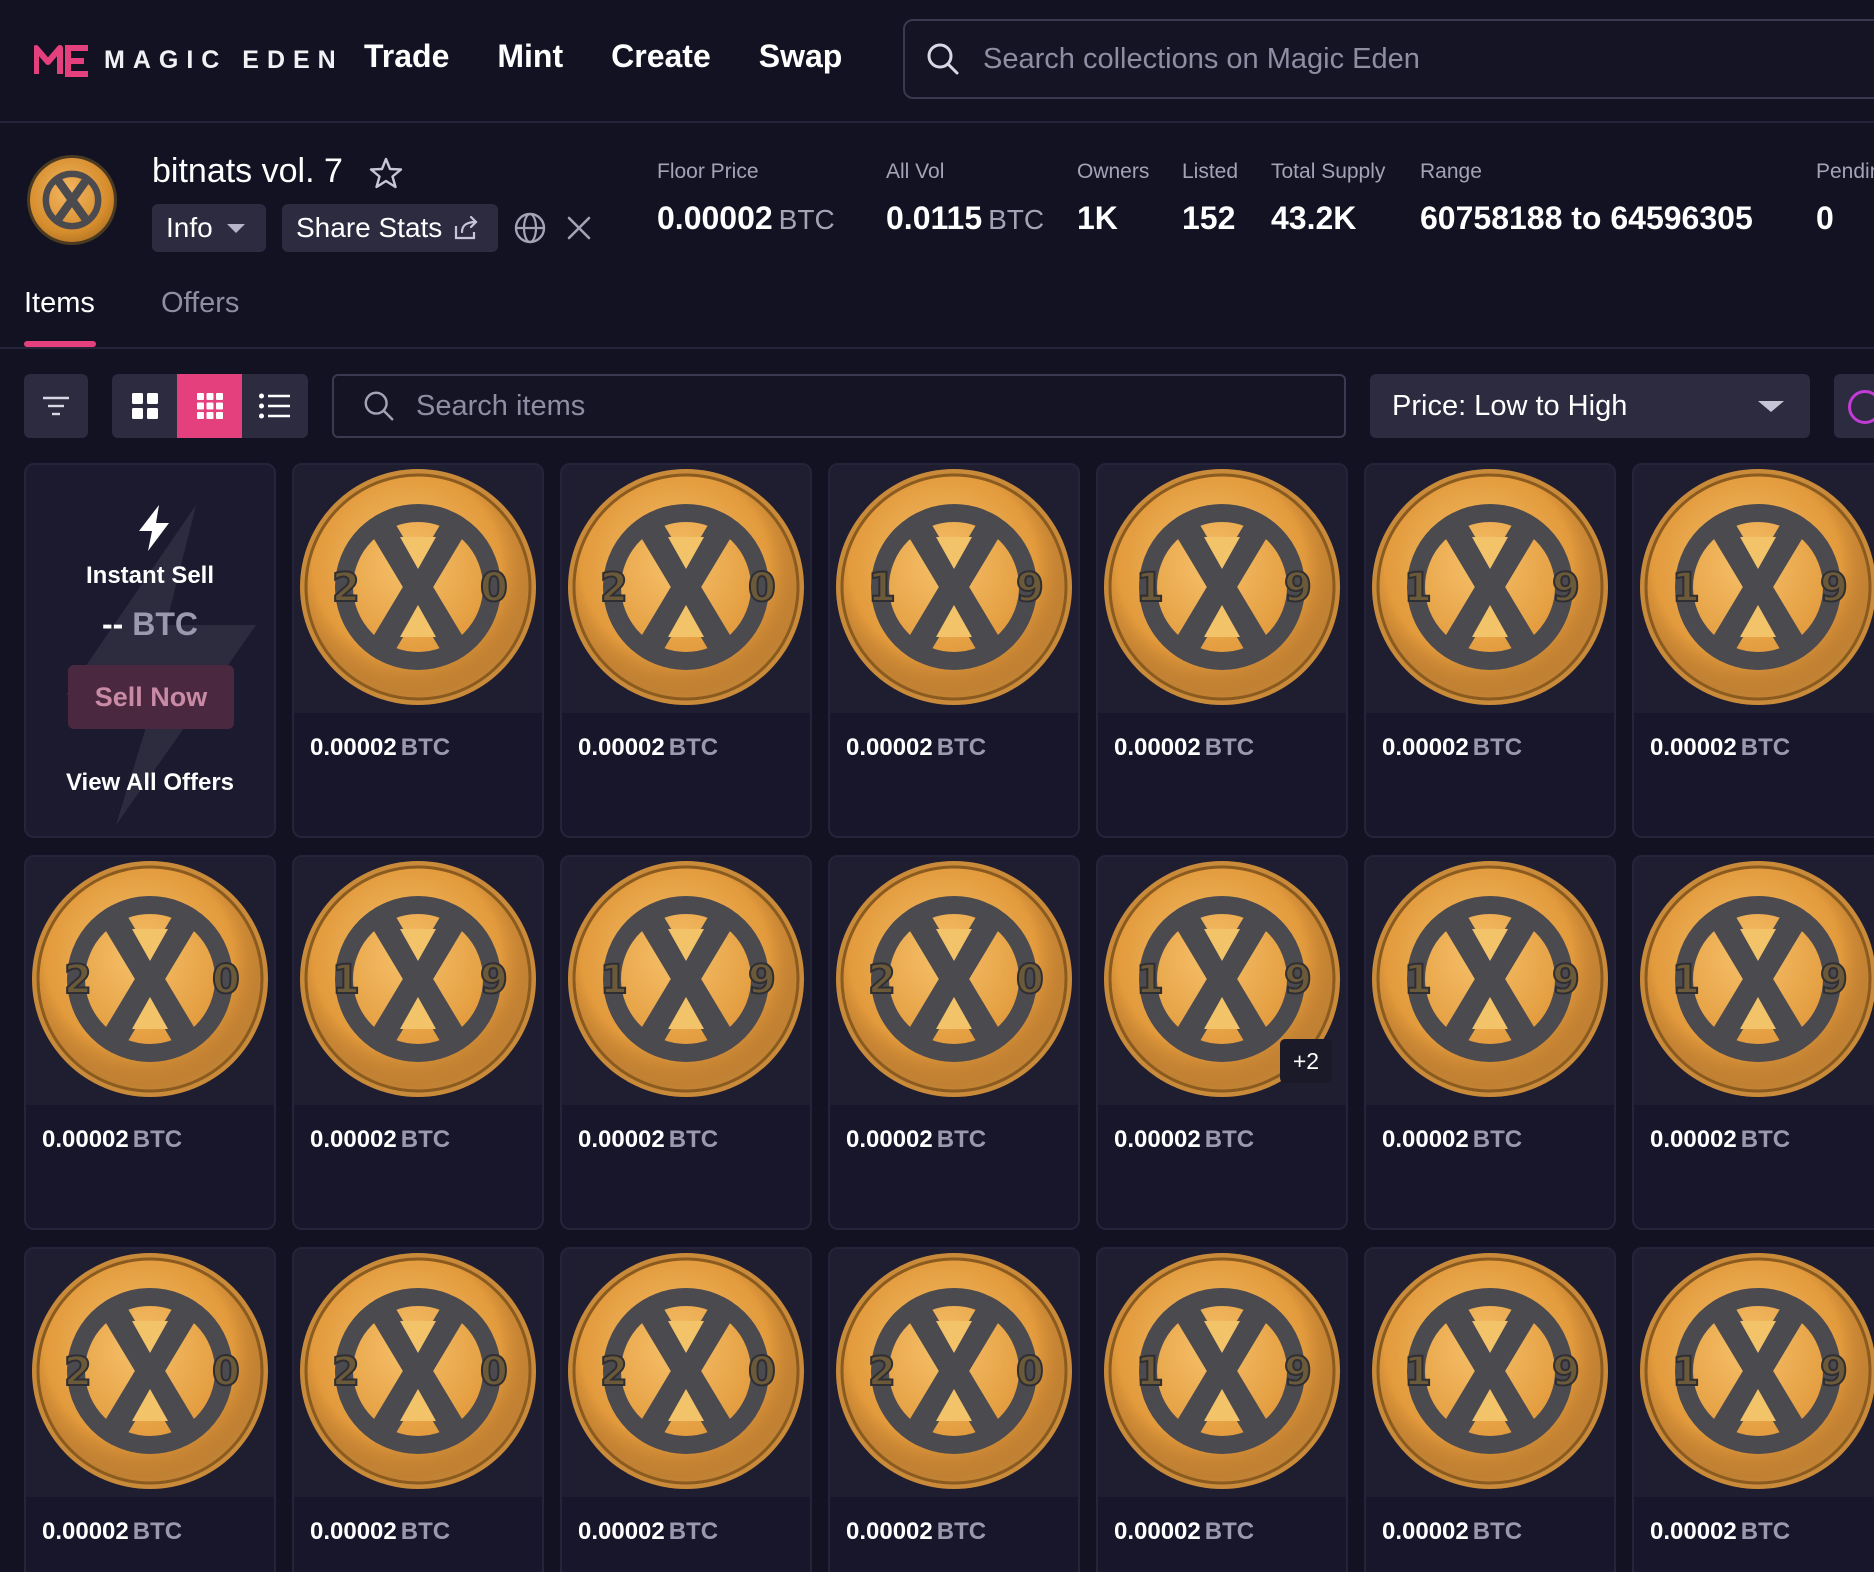 The width and height of the screenshot is (1874, 1572). I want to click on share-stats-button: Share Stats, so click(390, 228).